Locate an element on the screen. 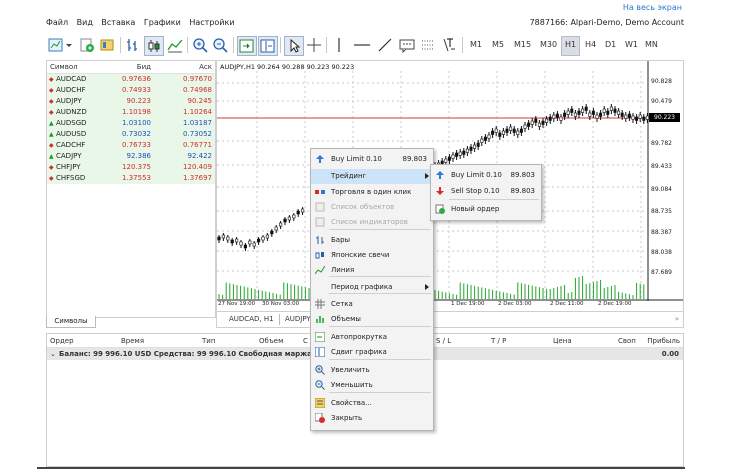  trend-line-icon is located at coordinates (385, 45).